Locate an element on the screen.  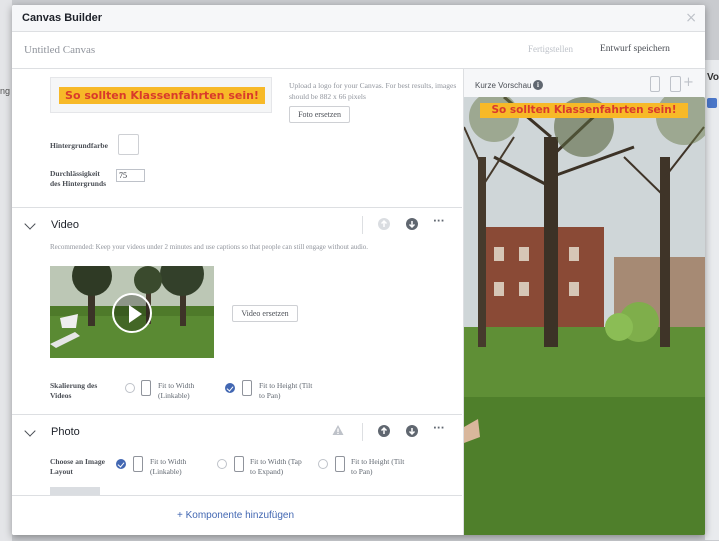
photo-option2-label-line2: to Expand) is located at coordinates (267, 471).